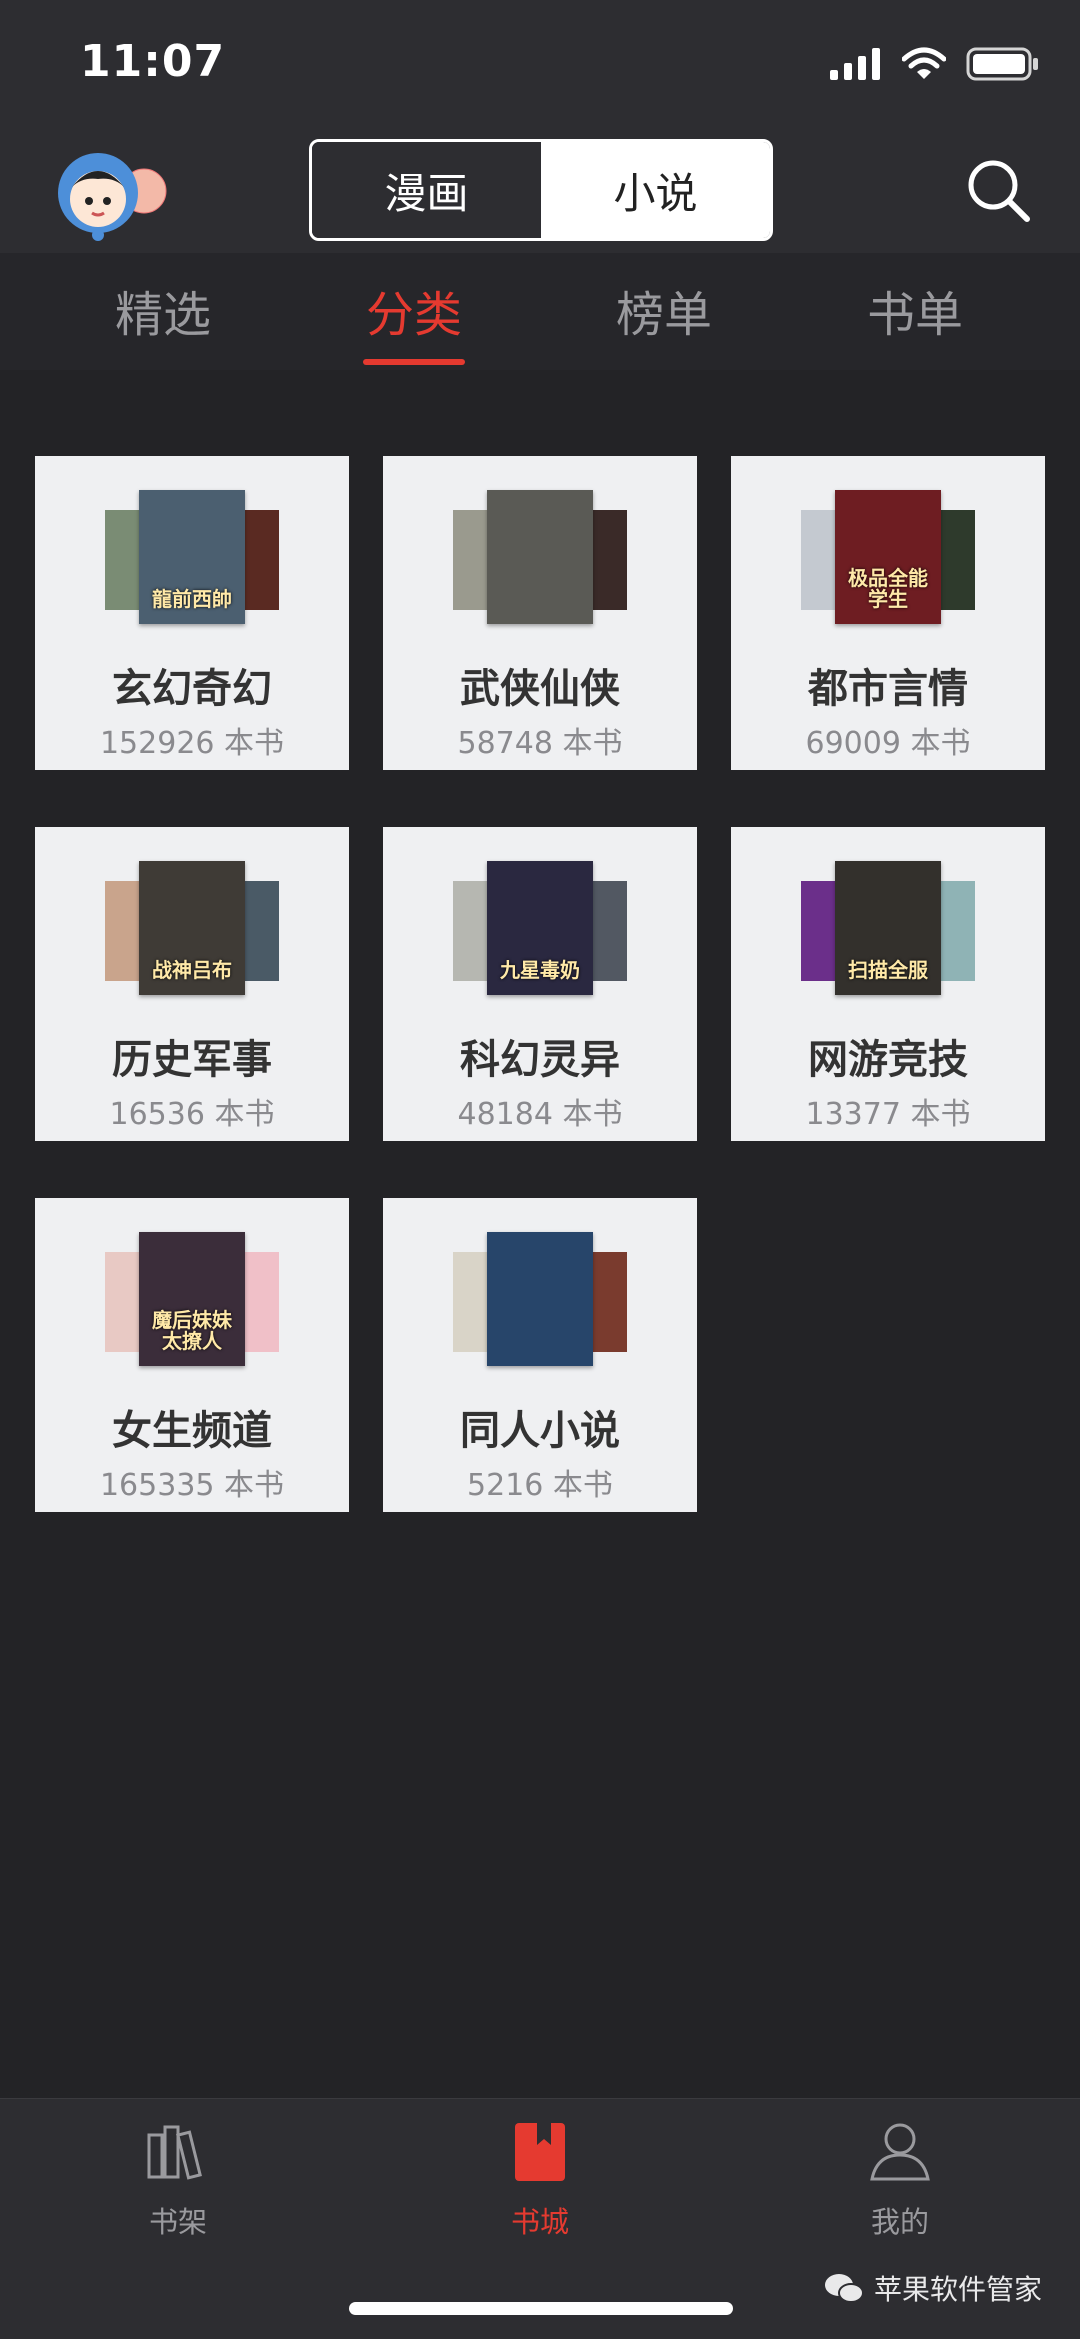 The height and width of the screenshot is (2339, 1080). Describe the element at coordinates (153, 61) in the screenshot. I see `status-time: 11:07` at that location.